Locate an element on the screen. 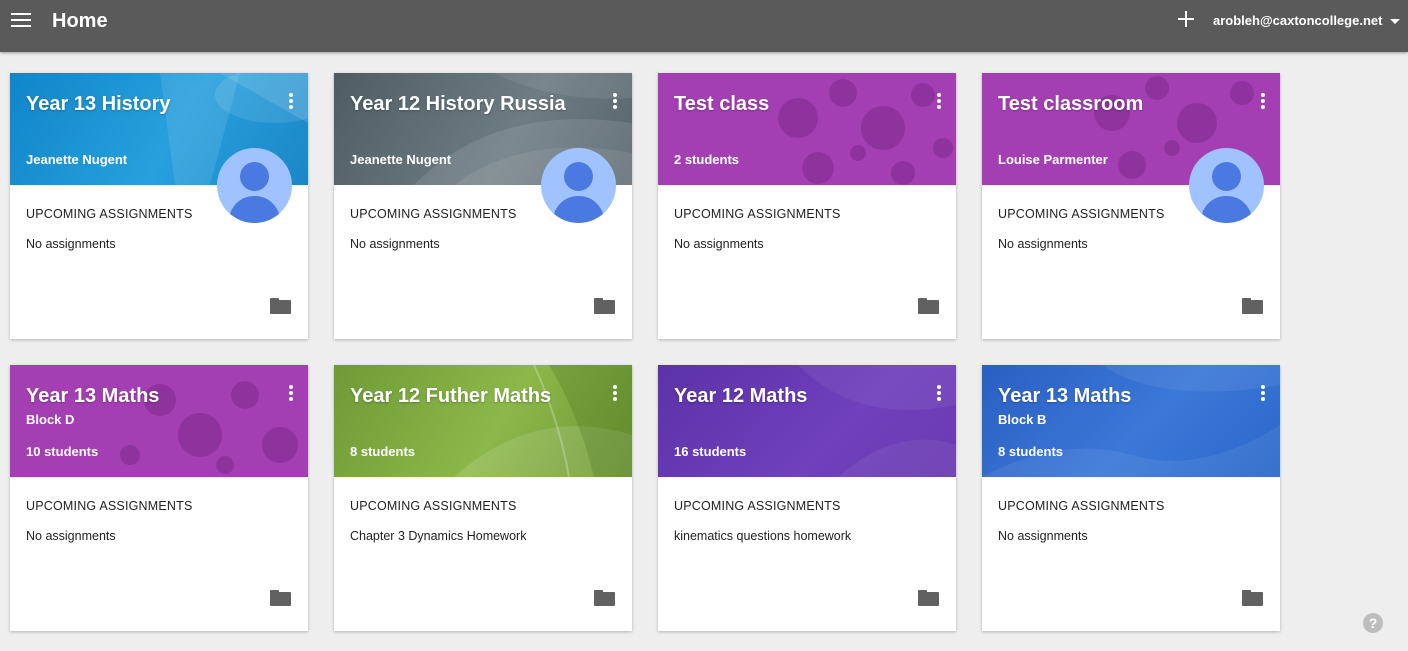 The height and width of the screenshot is (651, 1408). class-banner: Year 12 Maths 16 students is located at coordinates (807, 421).